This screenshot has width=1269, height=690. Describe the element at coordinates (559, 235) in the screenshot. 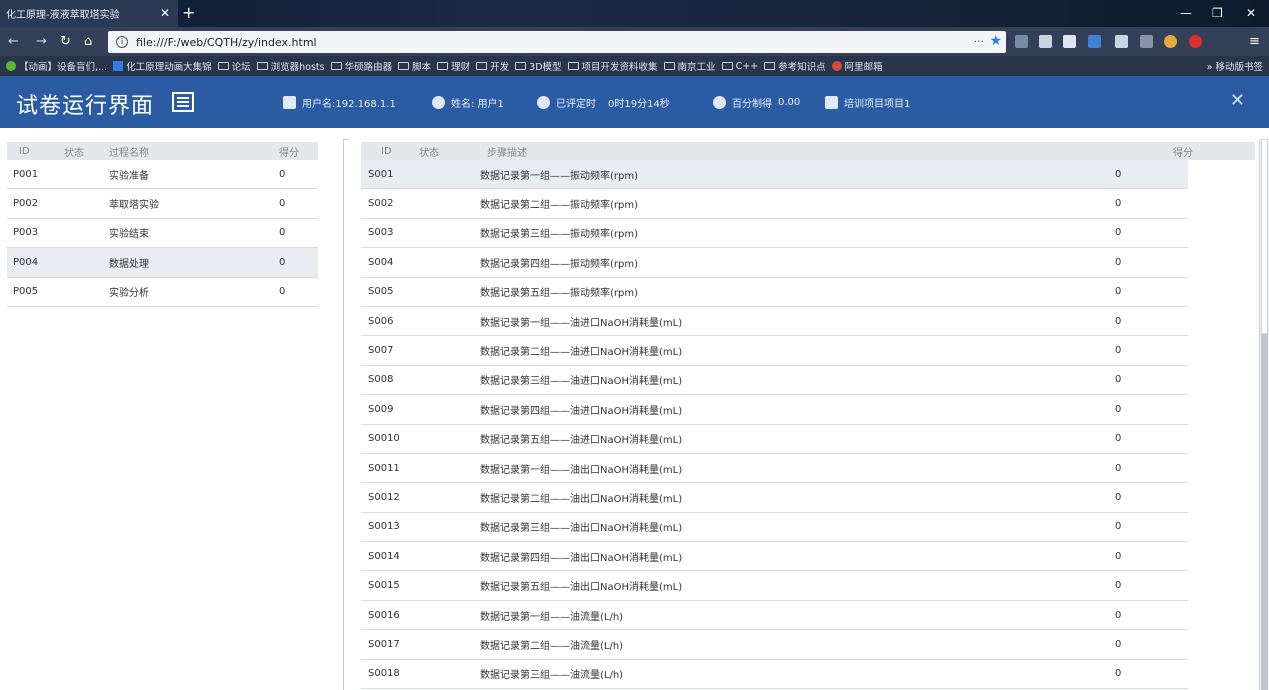

I see `step-description: 数据记录第三组——振动频率(rpm)` at that location.